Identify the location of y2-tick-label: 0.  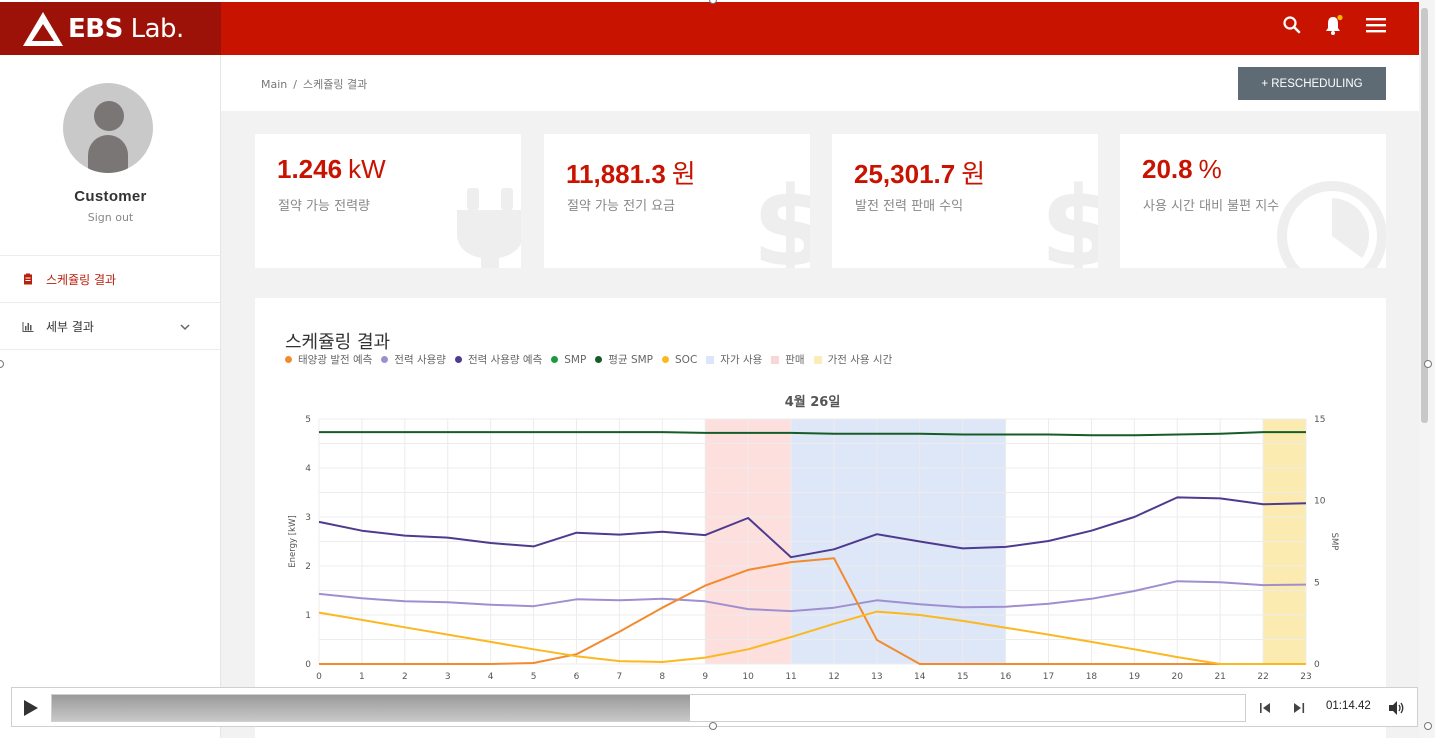
(1317, 665).